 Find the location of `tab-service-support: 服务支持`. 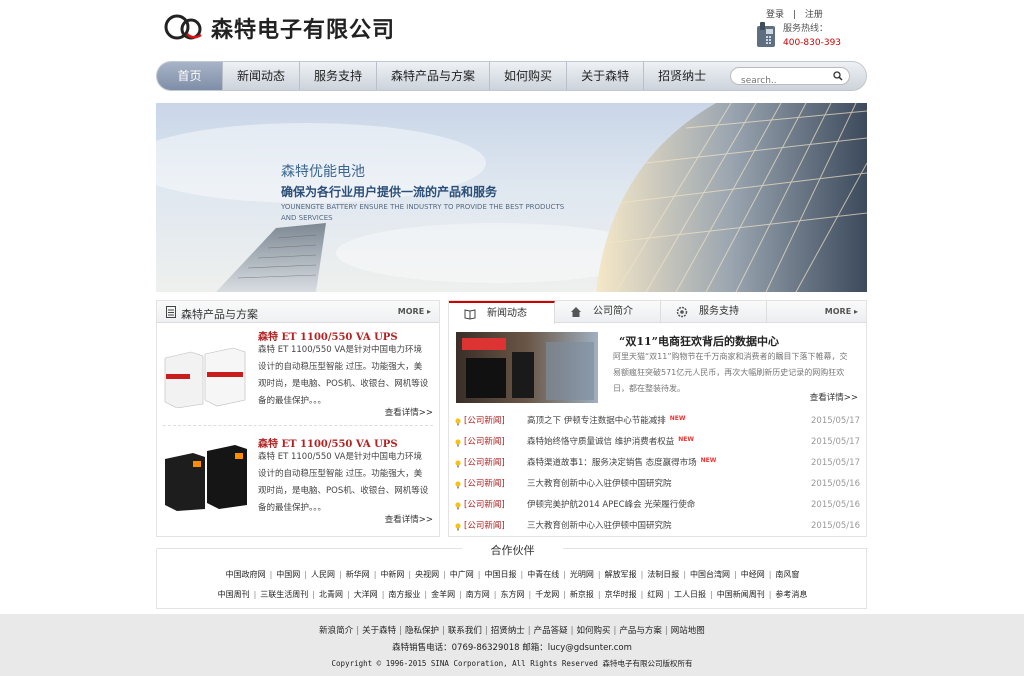

tab-service-support: 服务支持 is located at coordinates (714, 312).